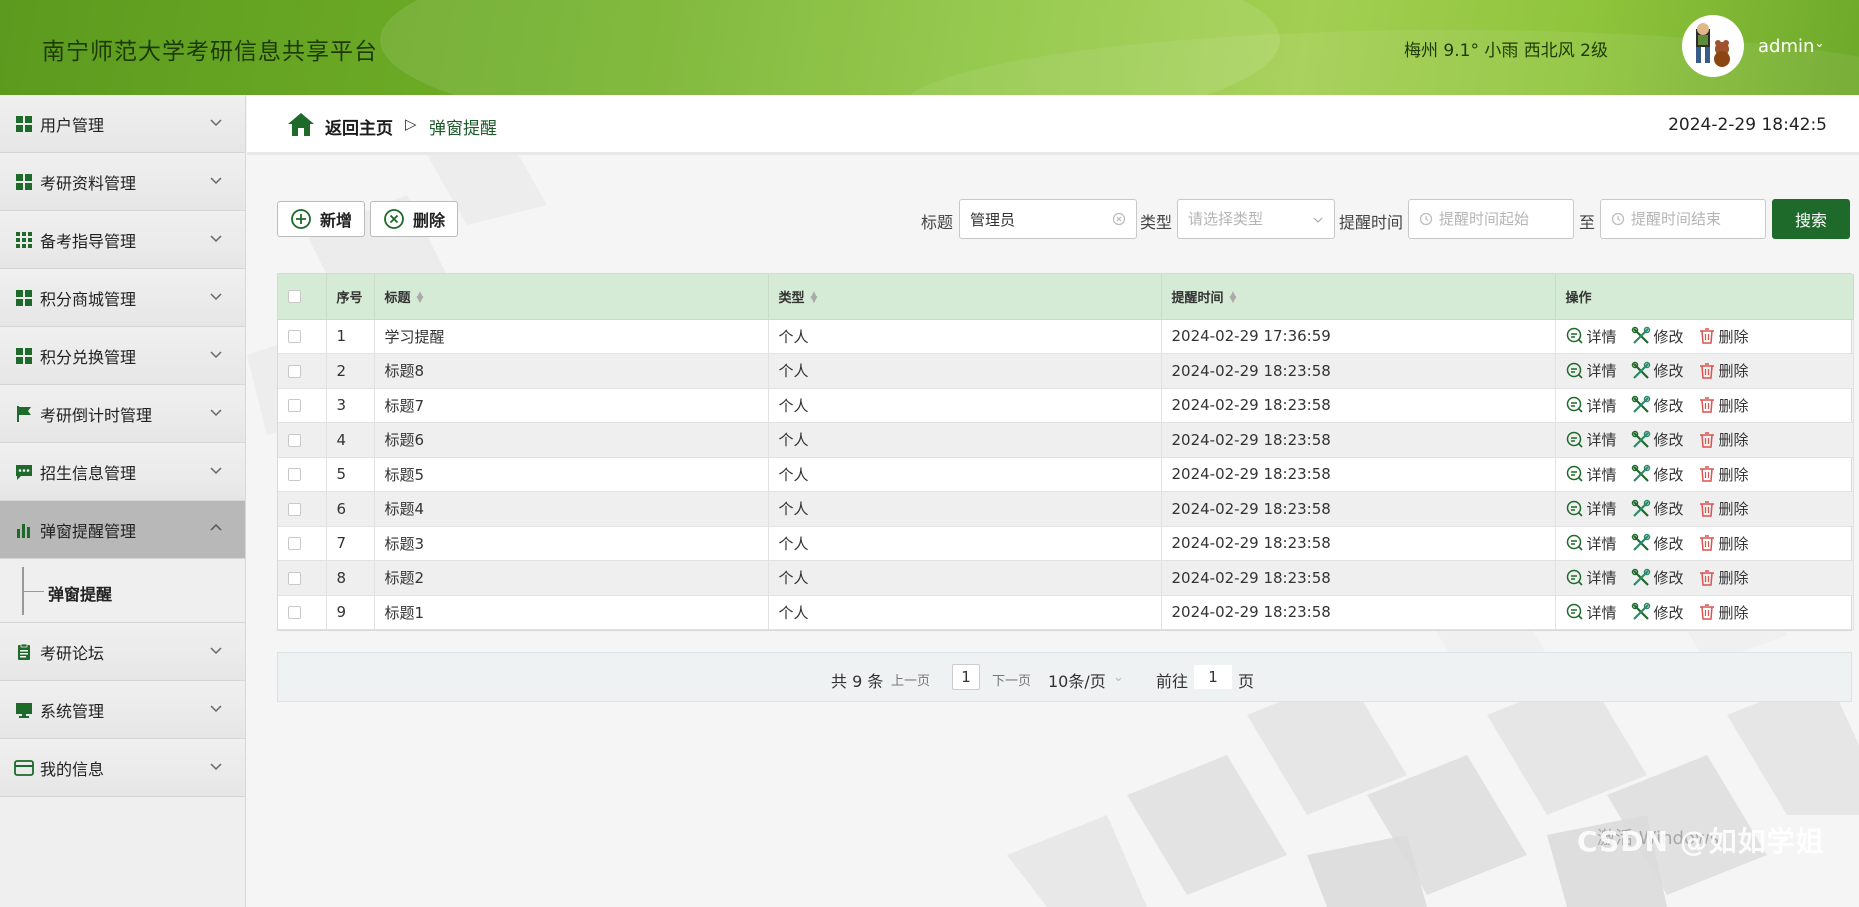  I want to click on search-button: 搜索, so click(1811, 219).